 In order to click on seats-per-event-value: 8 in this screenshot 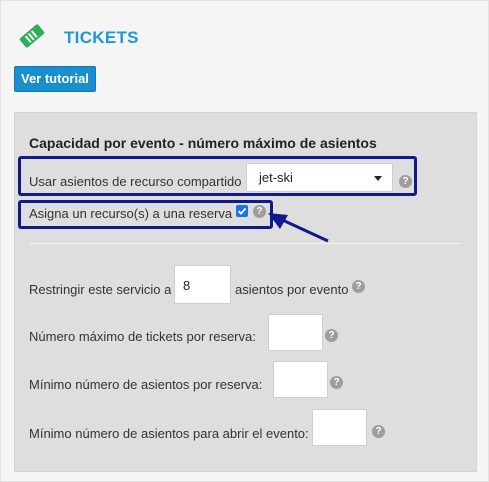, I will do `click(187, 285)`.